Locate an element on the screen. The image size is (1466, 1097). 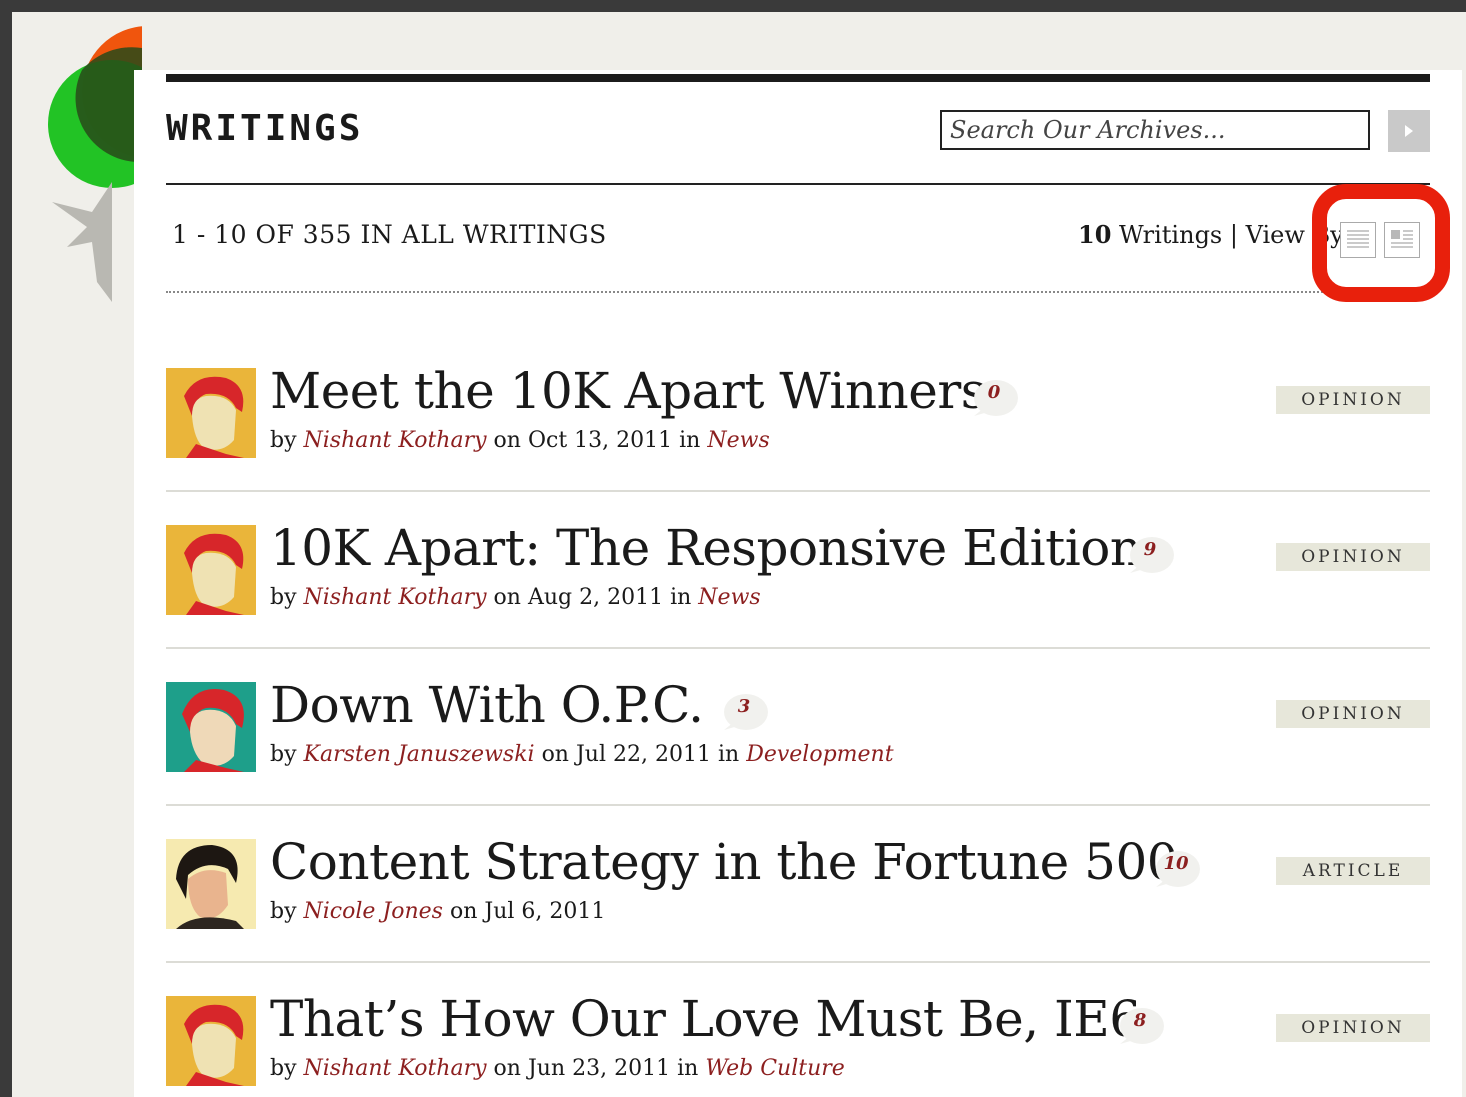
highlight-annotation-ring is located at coordinates (1381, 243).